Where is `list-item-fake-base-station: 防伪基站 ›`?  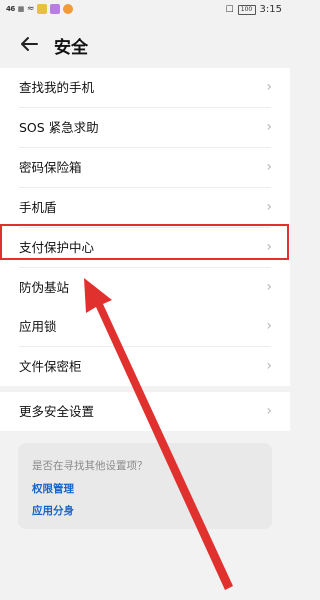 list-item-fake-base-station: 防伪基站 › is located at coordinates (145, 287).